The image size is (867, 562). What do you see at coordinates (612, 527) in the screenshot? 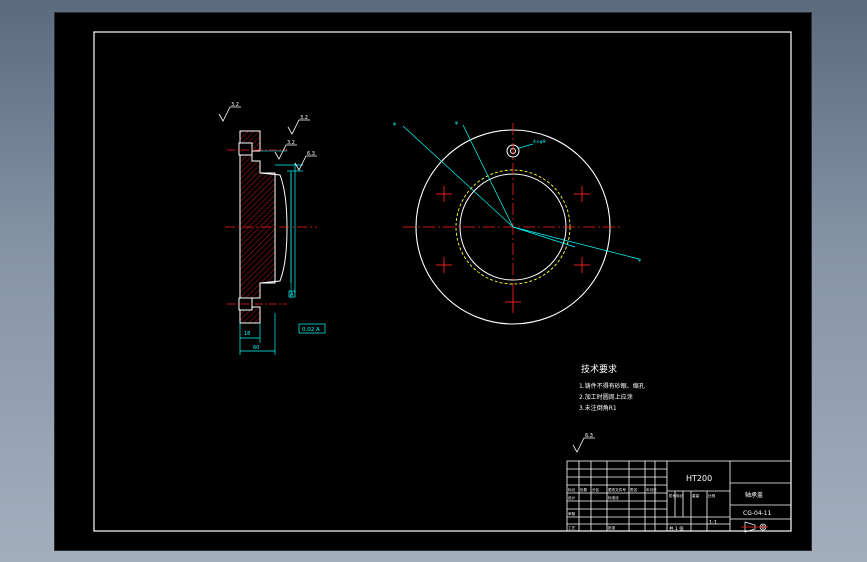
I see `label-approve: 批准` at bounding box center [612, 527].